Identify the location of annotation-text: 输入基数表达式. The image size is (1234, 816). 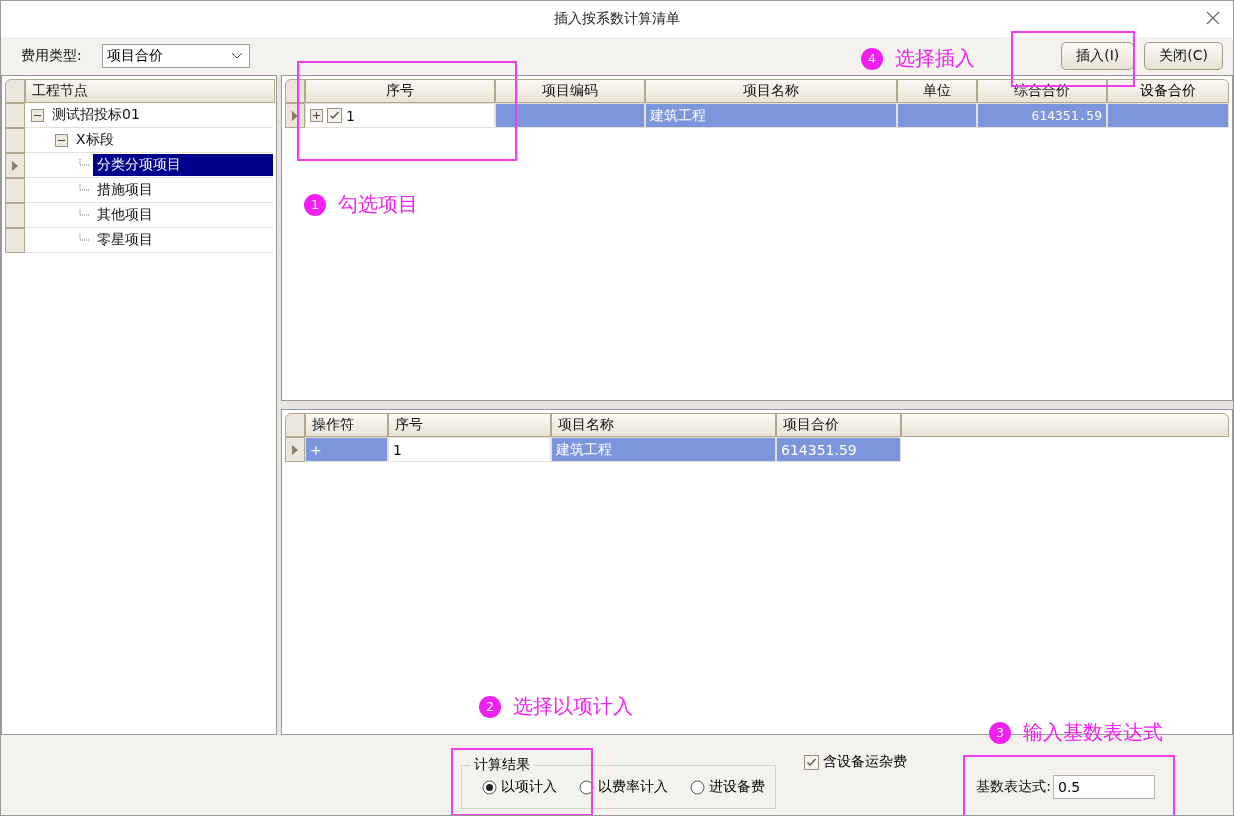
(1093, 732).